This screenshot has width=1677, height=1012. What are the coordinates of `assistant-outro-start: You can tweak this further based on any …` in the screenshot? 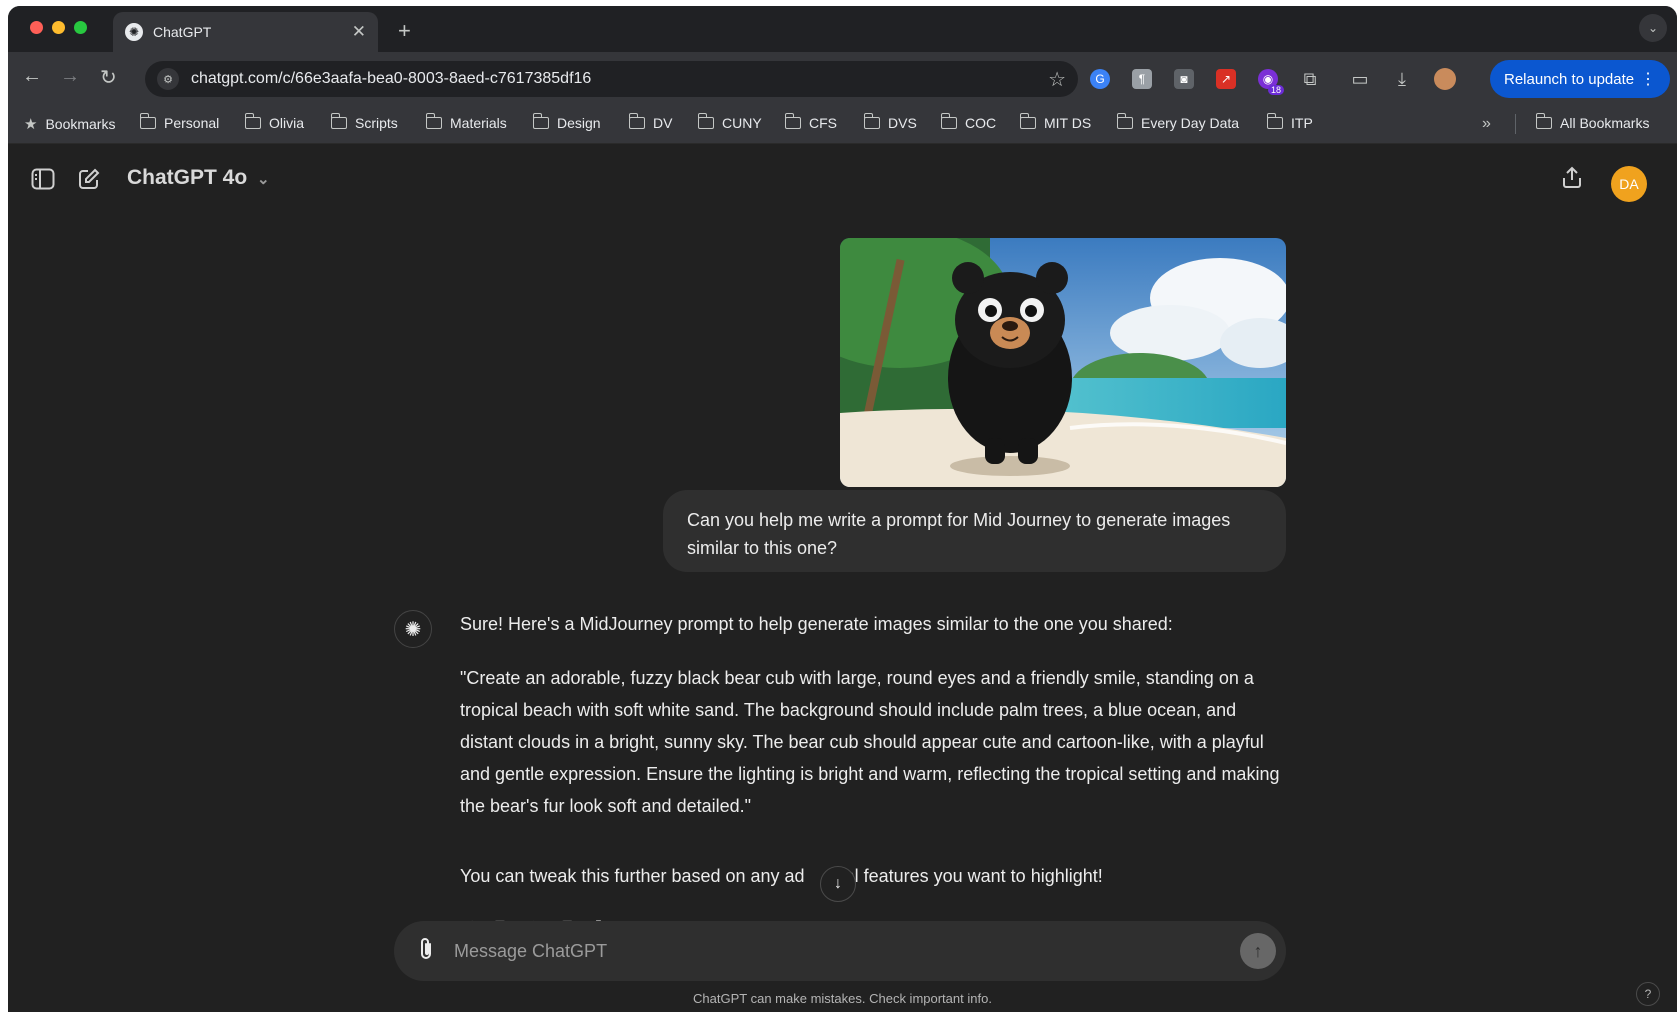 It's located at (632, 876).